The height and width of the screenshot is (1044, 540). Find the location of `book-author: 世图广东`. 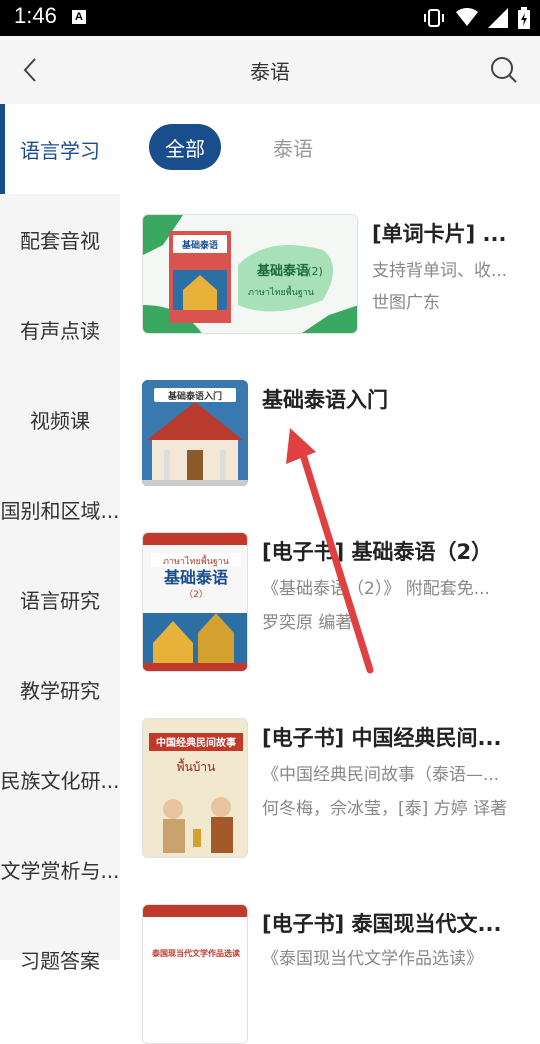

book-author: 世图广东 is located at coordinates (406, 303).